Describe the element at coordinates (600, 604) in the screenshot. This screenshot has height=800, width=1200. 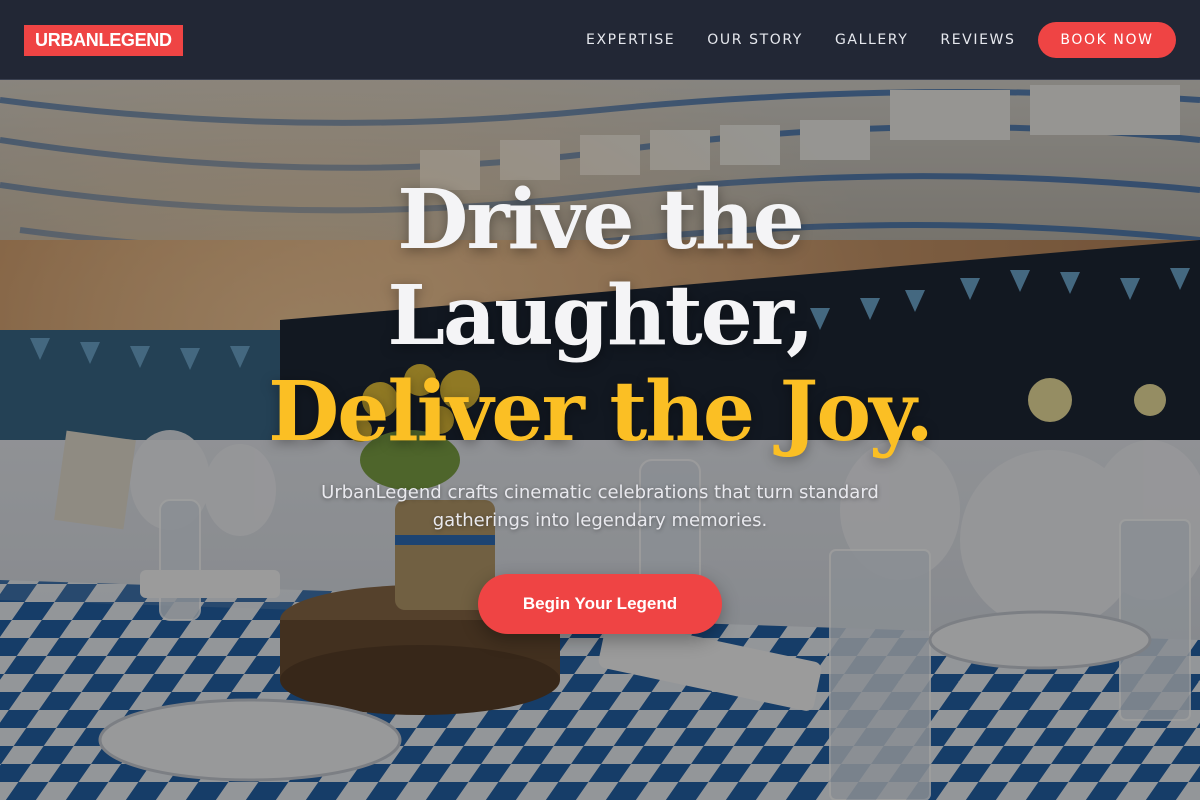
I see `begin-your-legend-button: Begin Your Legend` at that location.